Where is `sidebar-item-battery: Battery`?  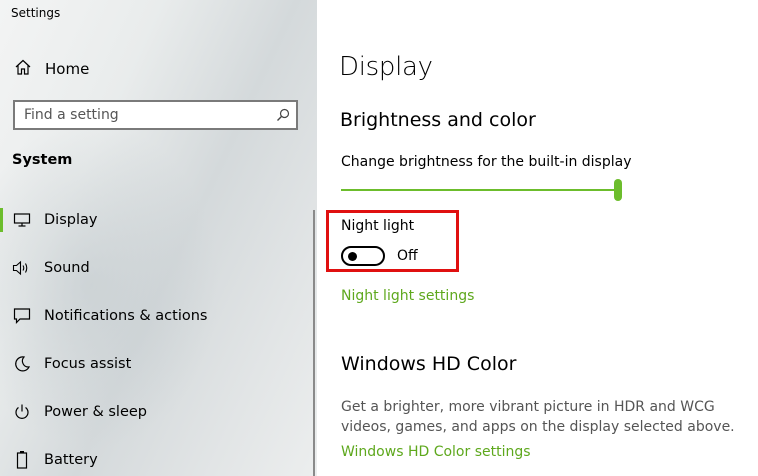 sidebar-item-battery: Battery is located at coordinates (150, 458).